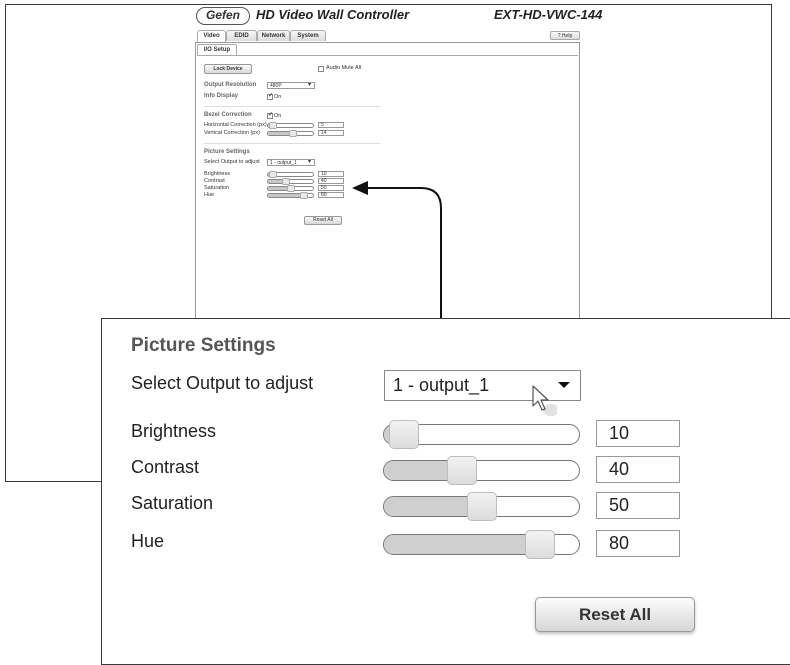  I want to click on callout-arrow-line, so click(404, 252).